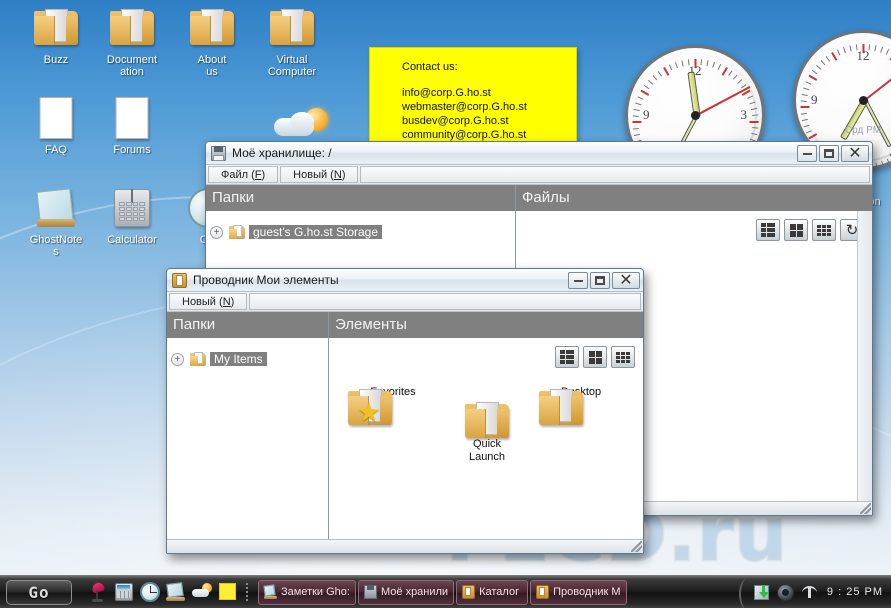 Image resolution: width=891 pixels, height=608 pixels. I want to click on desktop-icon-calculator: Calculator, so click(132, 216).